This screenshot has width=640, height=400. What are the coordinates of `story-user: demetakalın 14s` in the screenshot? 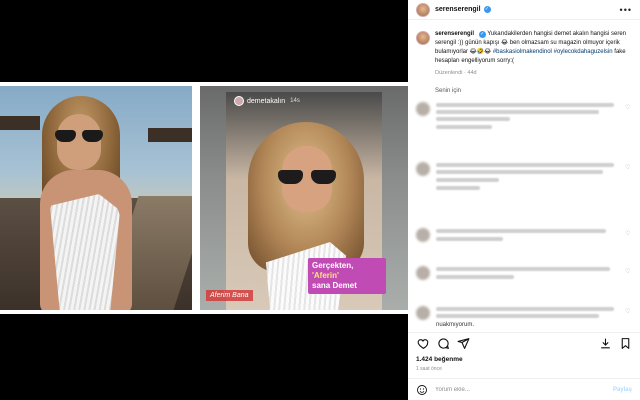 It's located at (267, 101).